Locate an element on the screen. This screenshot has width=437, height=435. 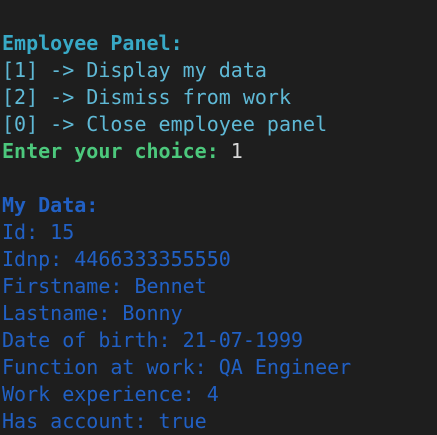
employee-panel-title: Employee Panel: is located at coordinates (92, 43).